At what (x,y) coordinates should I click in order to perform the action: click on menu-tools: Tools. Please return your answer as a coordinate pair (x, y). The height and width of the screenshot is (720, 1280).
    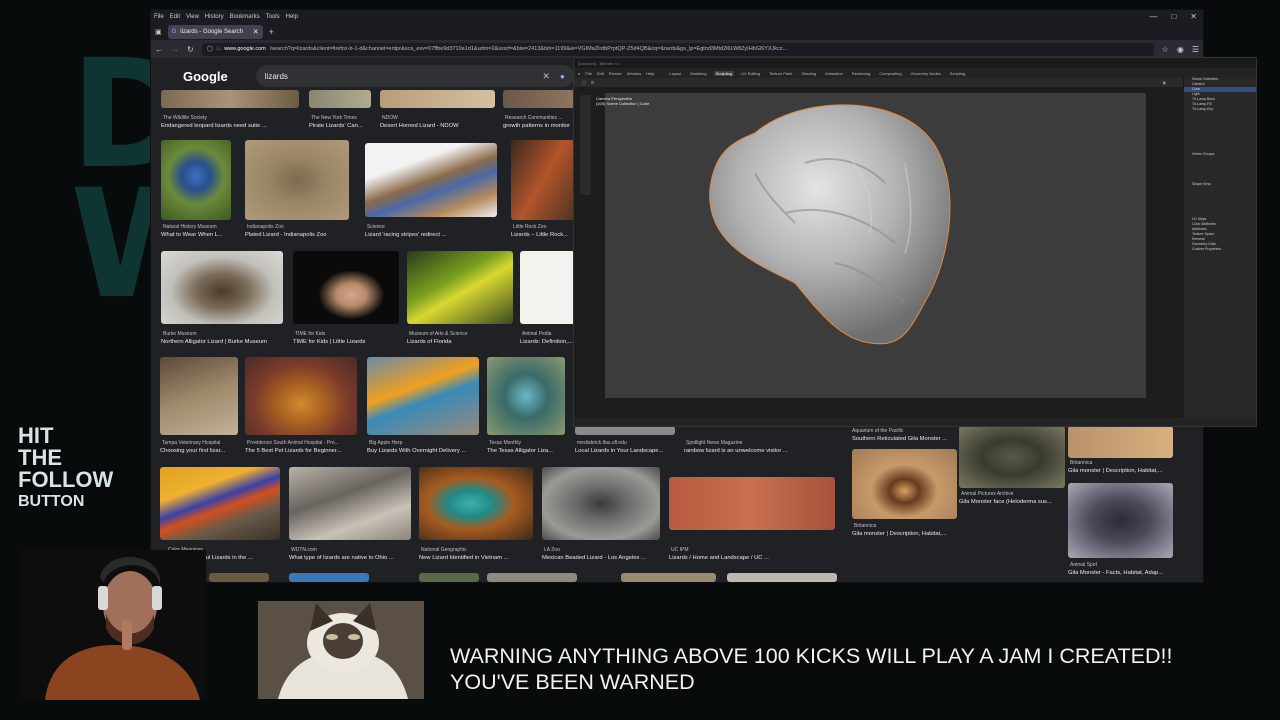
    Looking at the image, I should click on (273, 17).